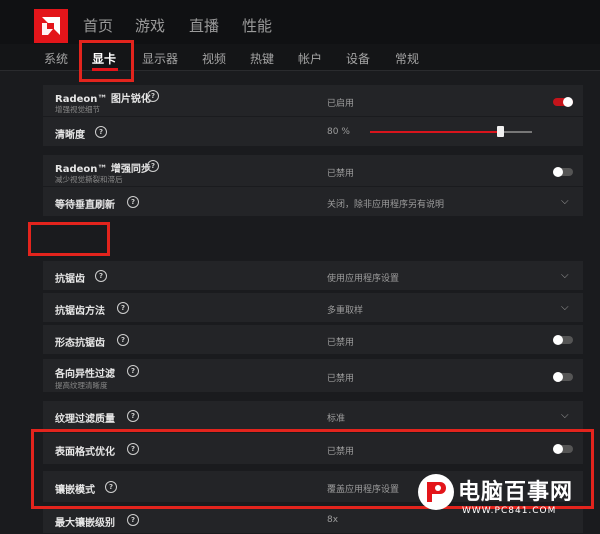 The height and width of the screenshot is (534, 600). I want to click on anisotropic-toggle, so click(563, 377).